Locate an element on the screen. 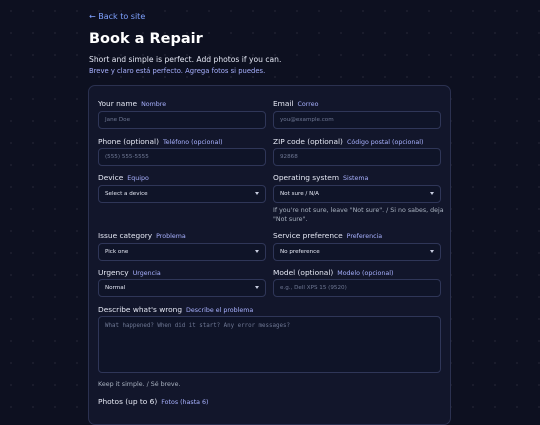 This screenshot has height=425, width=540. device-label: Device Equipo is located at coordinates (123, 177).